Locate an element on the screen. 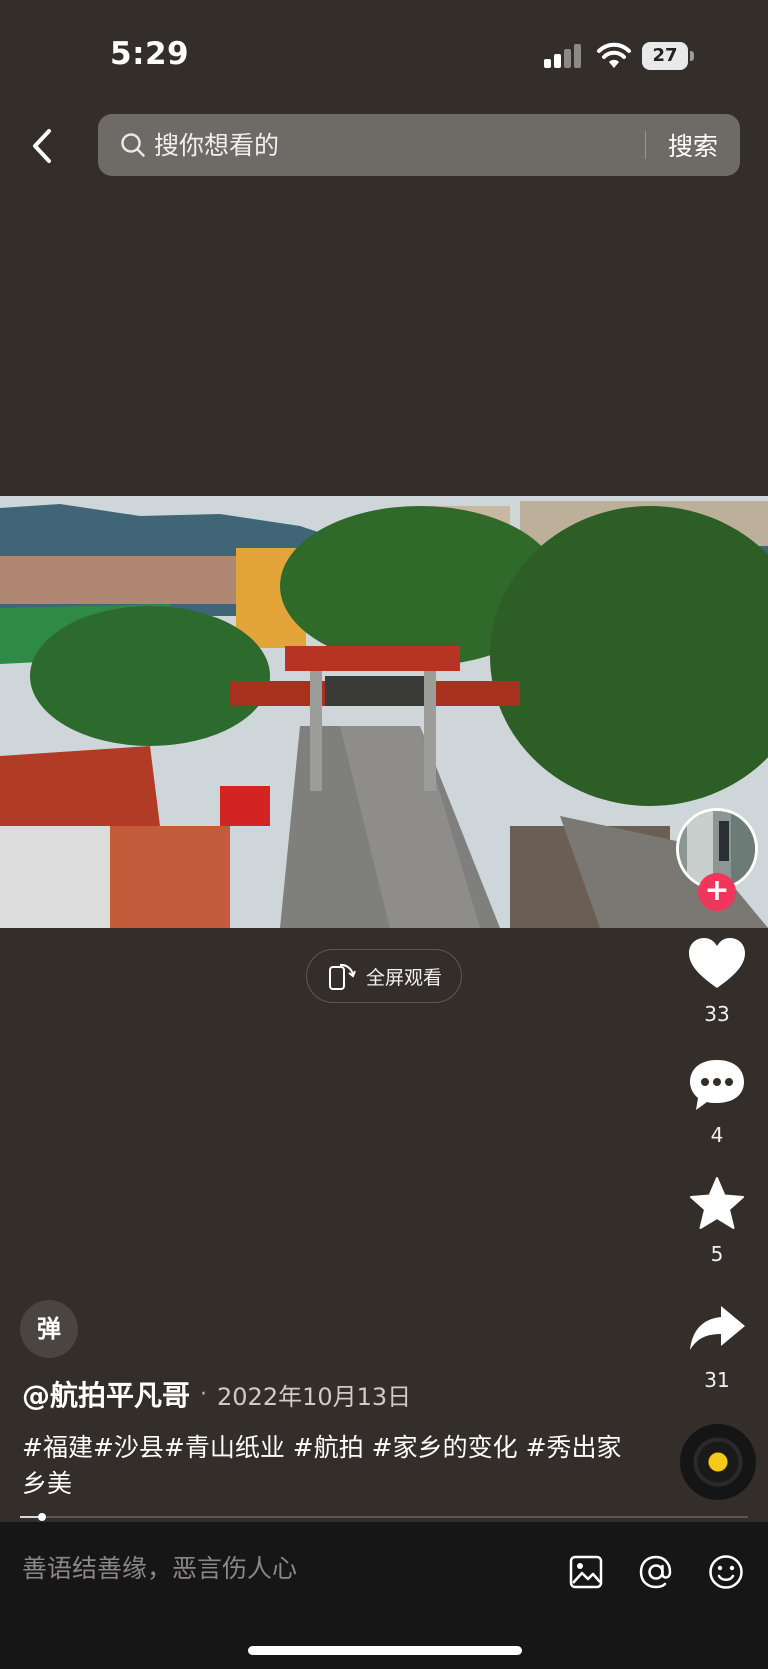  author-line: @航拍平凡哥 · 2022年10月13日 is located at coordinates (216, 1394).